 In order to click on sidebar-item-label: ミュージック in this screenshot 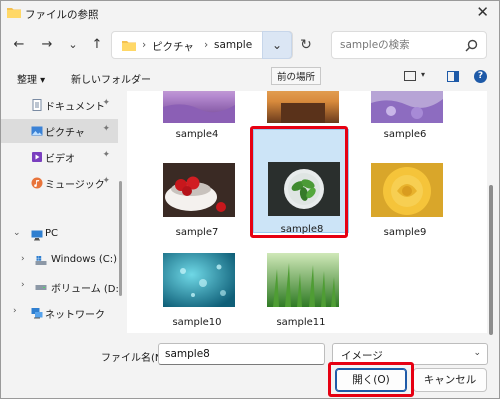, I will do `click(75, 185)`.